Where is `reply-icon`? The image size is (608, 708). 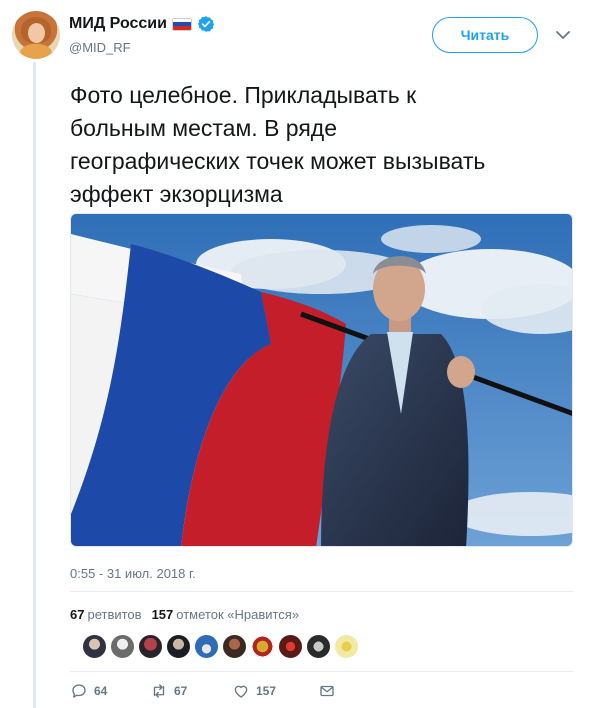 reply-icon is located at coordinates (79, 691).